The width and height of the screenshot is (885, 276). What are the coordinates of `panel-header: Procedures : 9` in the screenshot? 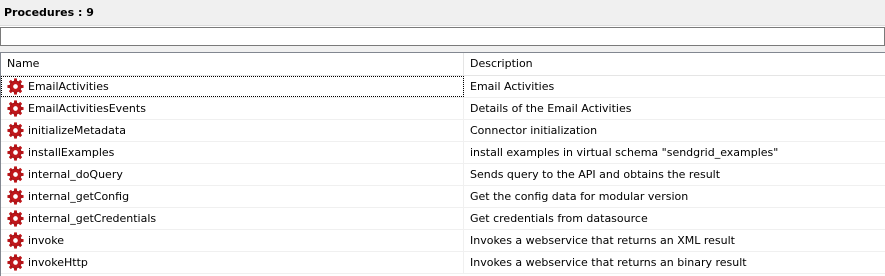 It's located at (442, 13).